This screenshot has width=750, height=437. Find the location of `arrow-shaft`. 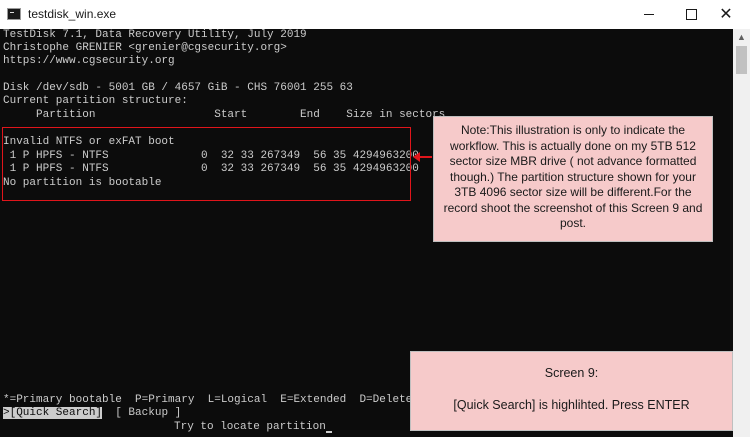

arrow-shaft is located at coordinates (425, 157).